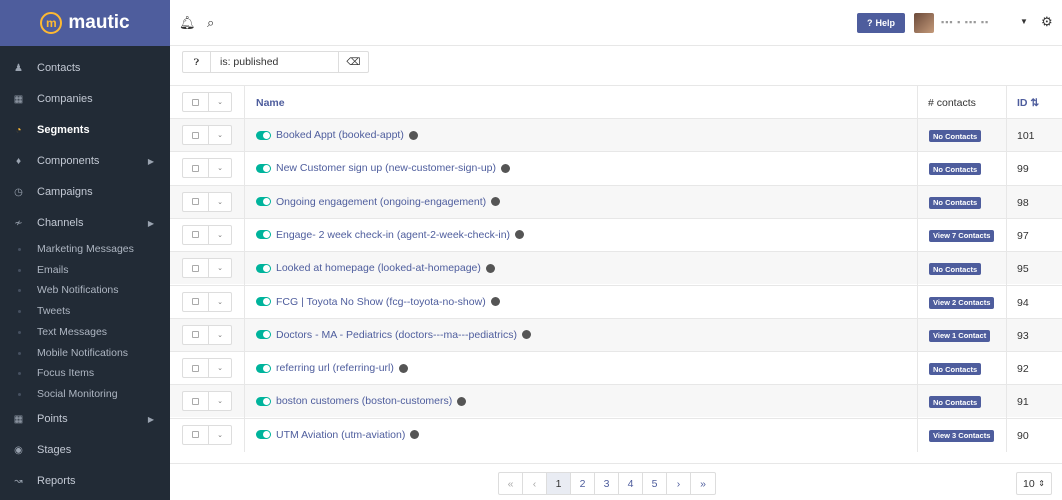  What do you see at coordinates (1023, 169) in the screenshot?
I see `segment-id: 99` at bounding box center [1023, 169].